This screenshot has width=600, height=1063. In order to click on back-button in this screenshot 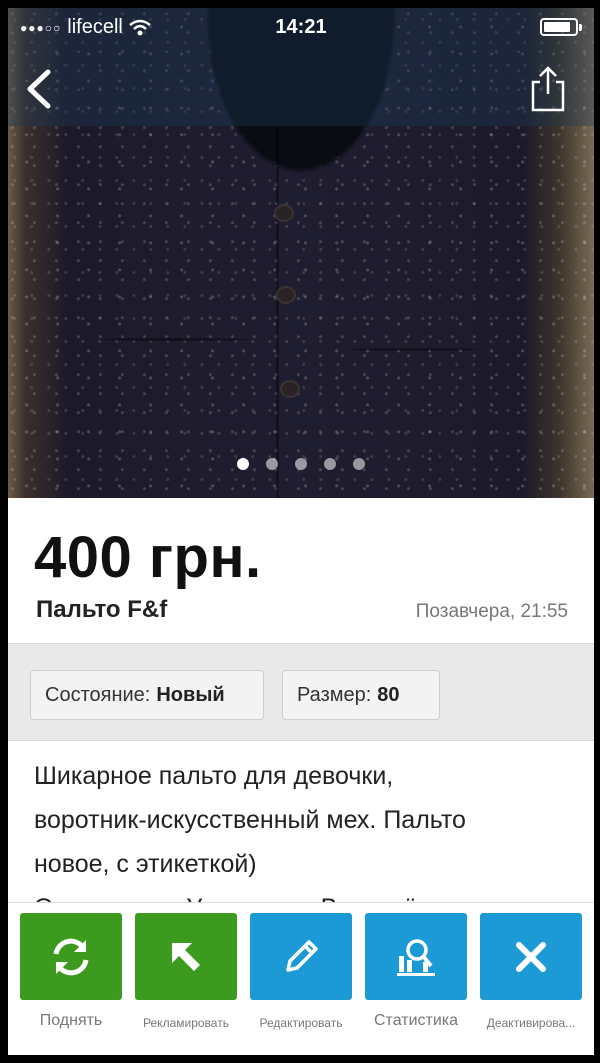, I will do `click(38, 89)`.